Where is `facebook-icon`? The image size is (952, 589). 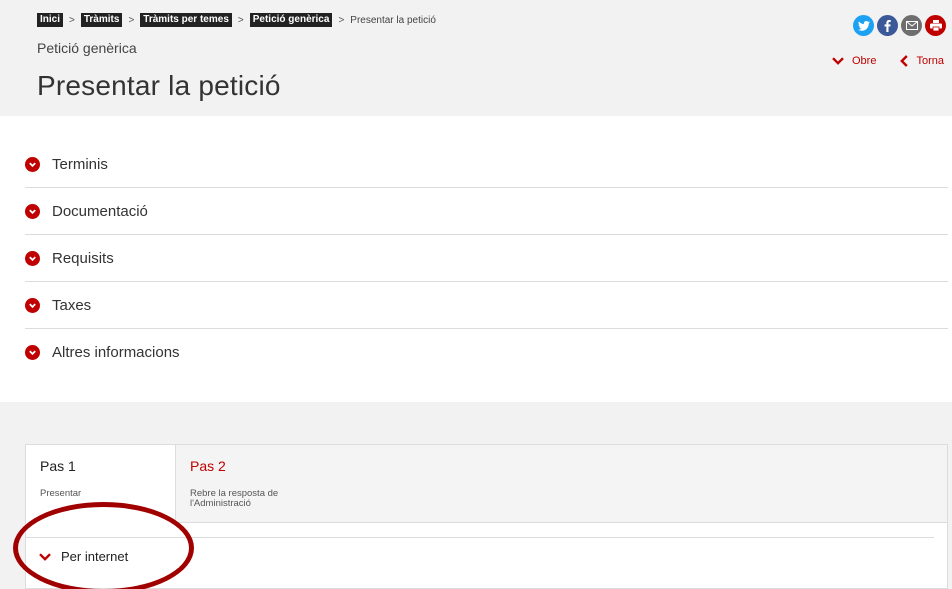
facebook-icon is located at coordinates (887, 25).